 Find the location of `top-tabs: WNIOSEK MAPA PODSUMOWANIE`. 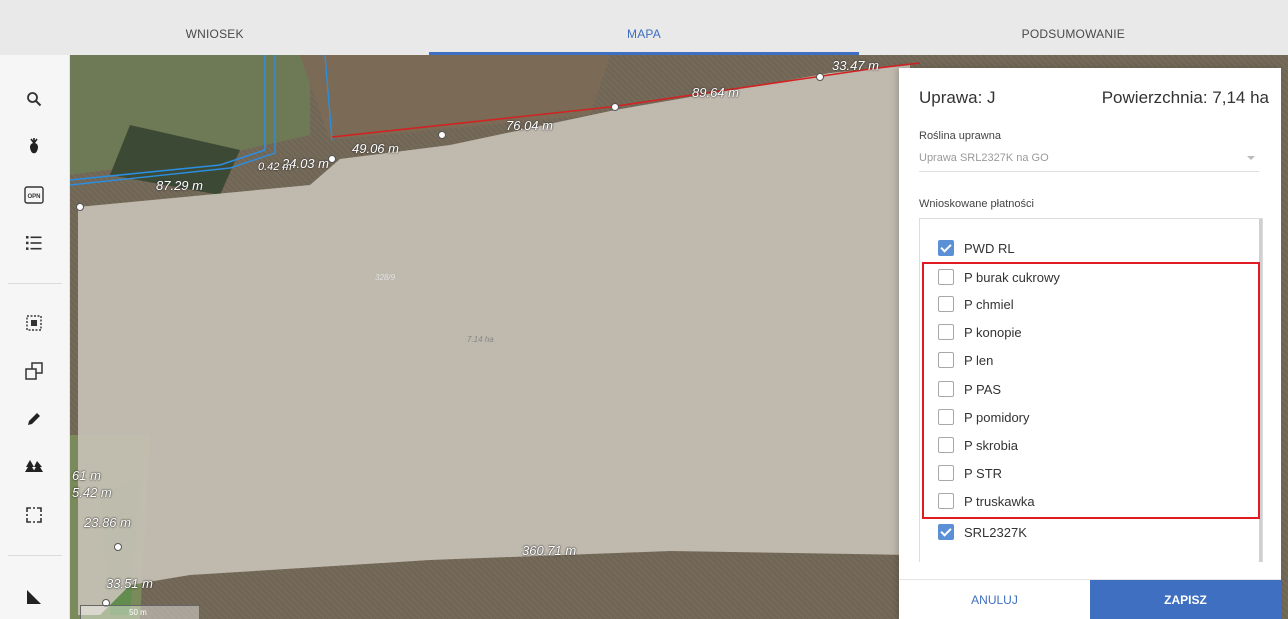

top-tabs: WNIOSEK MAPA PODSUMOWANIE is located at coordinates (644, 27).